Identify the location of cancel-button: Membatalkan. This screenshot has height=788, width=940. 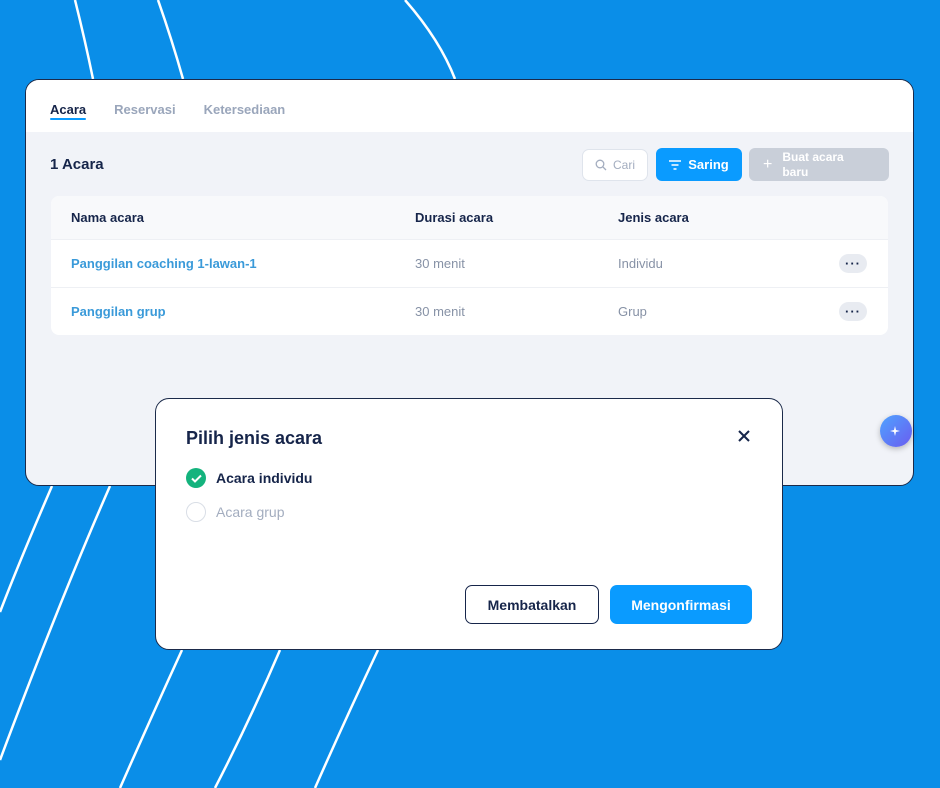
(532, 604).